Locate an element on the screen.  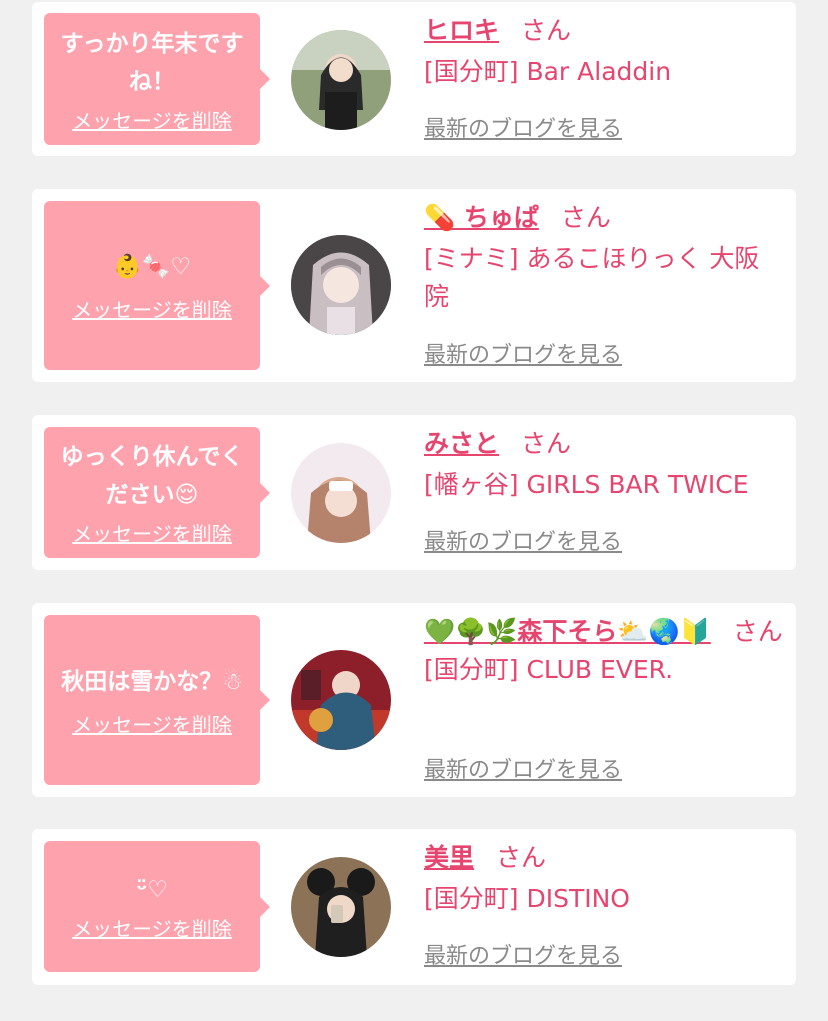
user-name-link: 💚🌳🌿森下そら⛅🌏🔰 is located at coordinates (567, 631).